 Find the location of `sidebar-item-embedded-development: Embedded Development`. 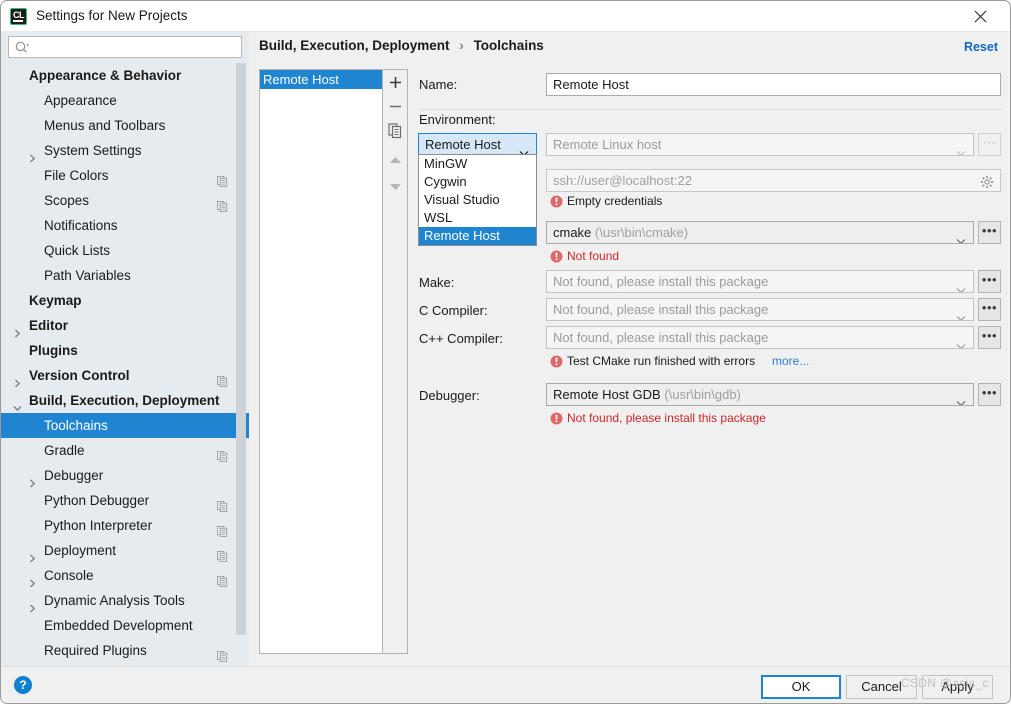

sidebar-item-embedded-development: Embedded Development is located at coordinates (125, 625).